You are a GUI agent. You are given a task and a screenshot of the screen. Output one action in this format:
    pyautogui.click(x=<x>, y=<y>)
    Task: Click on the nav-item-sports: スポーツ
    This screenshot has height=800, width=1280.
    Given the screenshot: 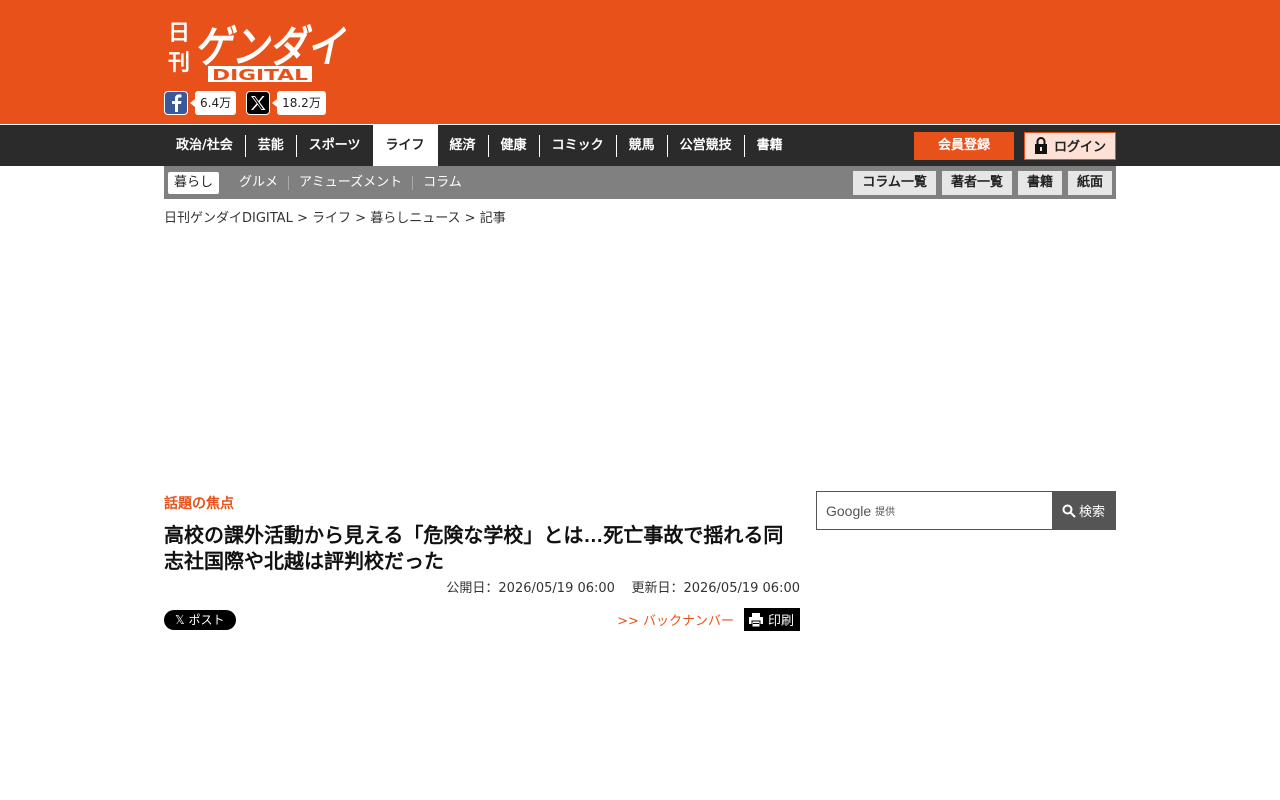 What is the action you would take?
    pyautogui.click(x=334, y=145)
    